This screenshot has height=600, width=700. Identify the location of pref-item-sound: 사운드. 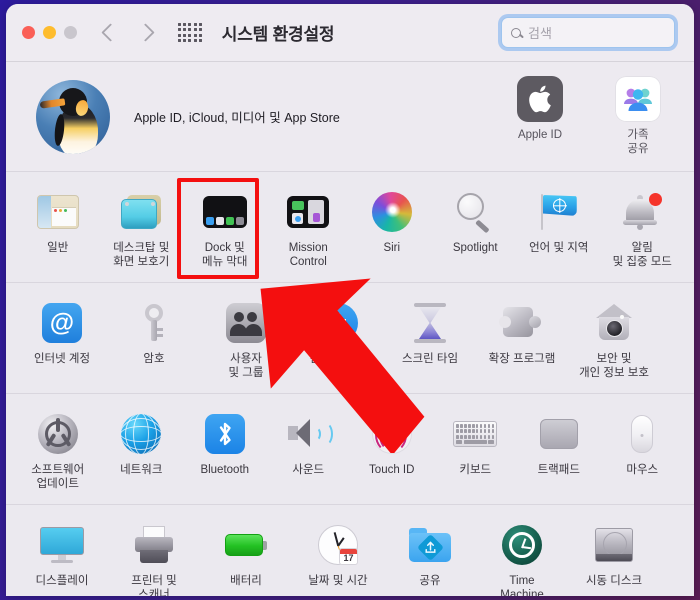
(309, 451).